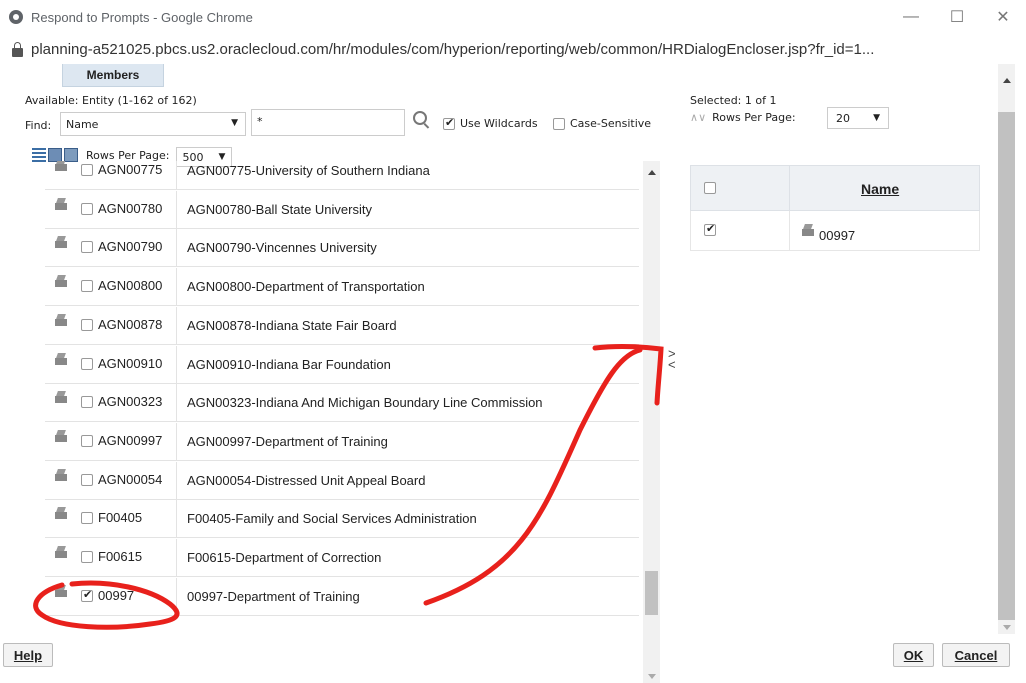  I want to click on use-wildcards-label: Use Wildcards, so click(499, 123).